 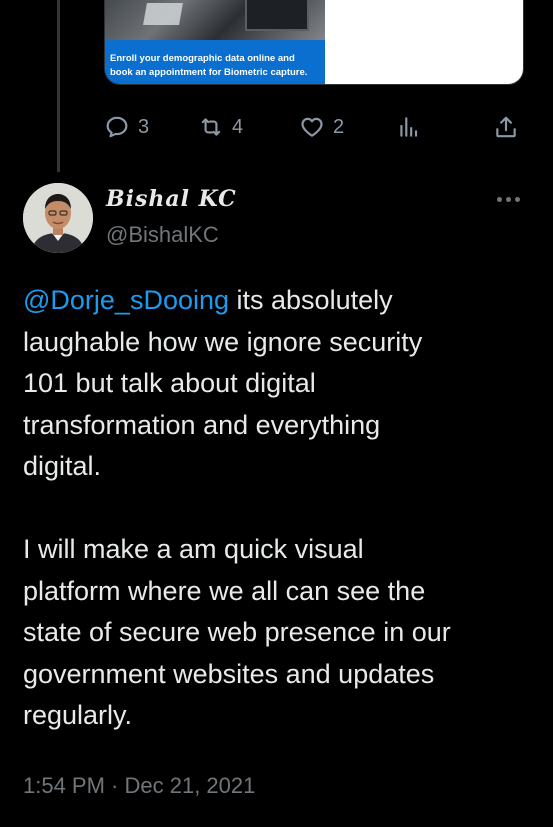 I want to click on parent-tweet-actions: 3 4 2, so click(x=314, y=127).